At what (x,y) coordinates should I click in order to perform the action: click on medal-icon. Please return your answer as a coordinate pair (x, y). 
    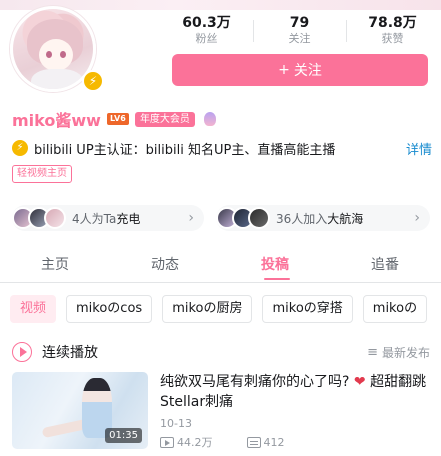
    Looking at the image, I should click on (210, 119).